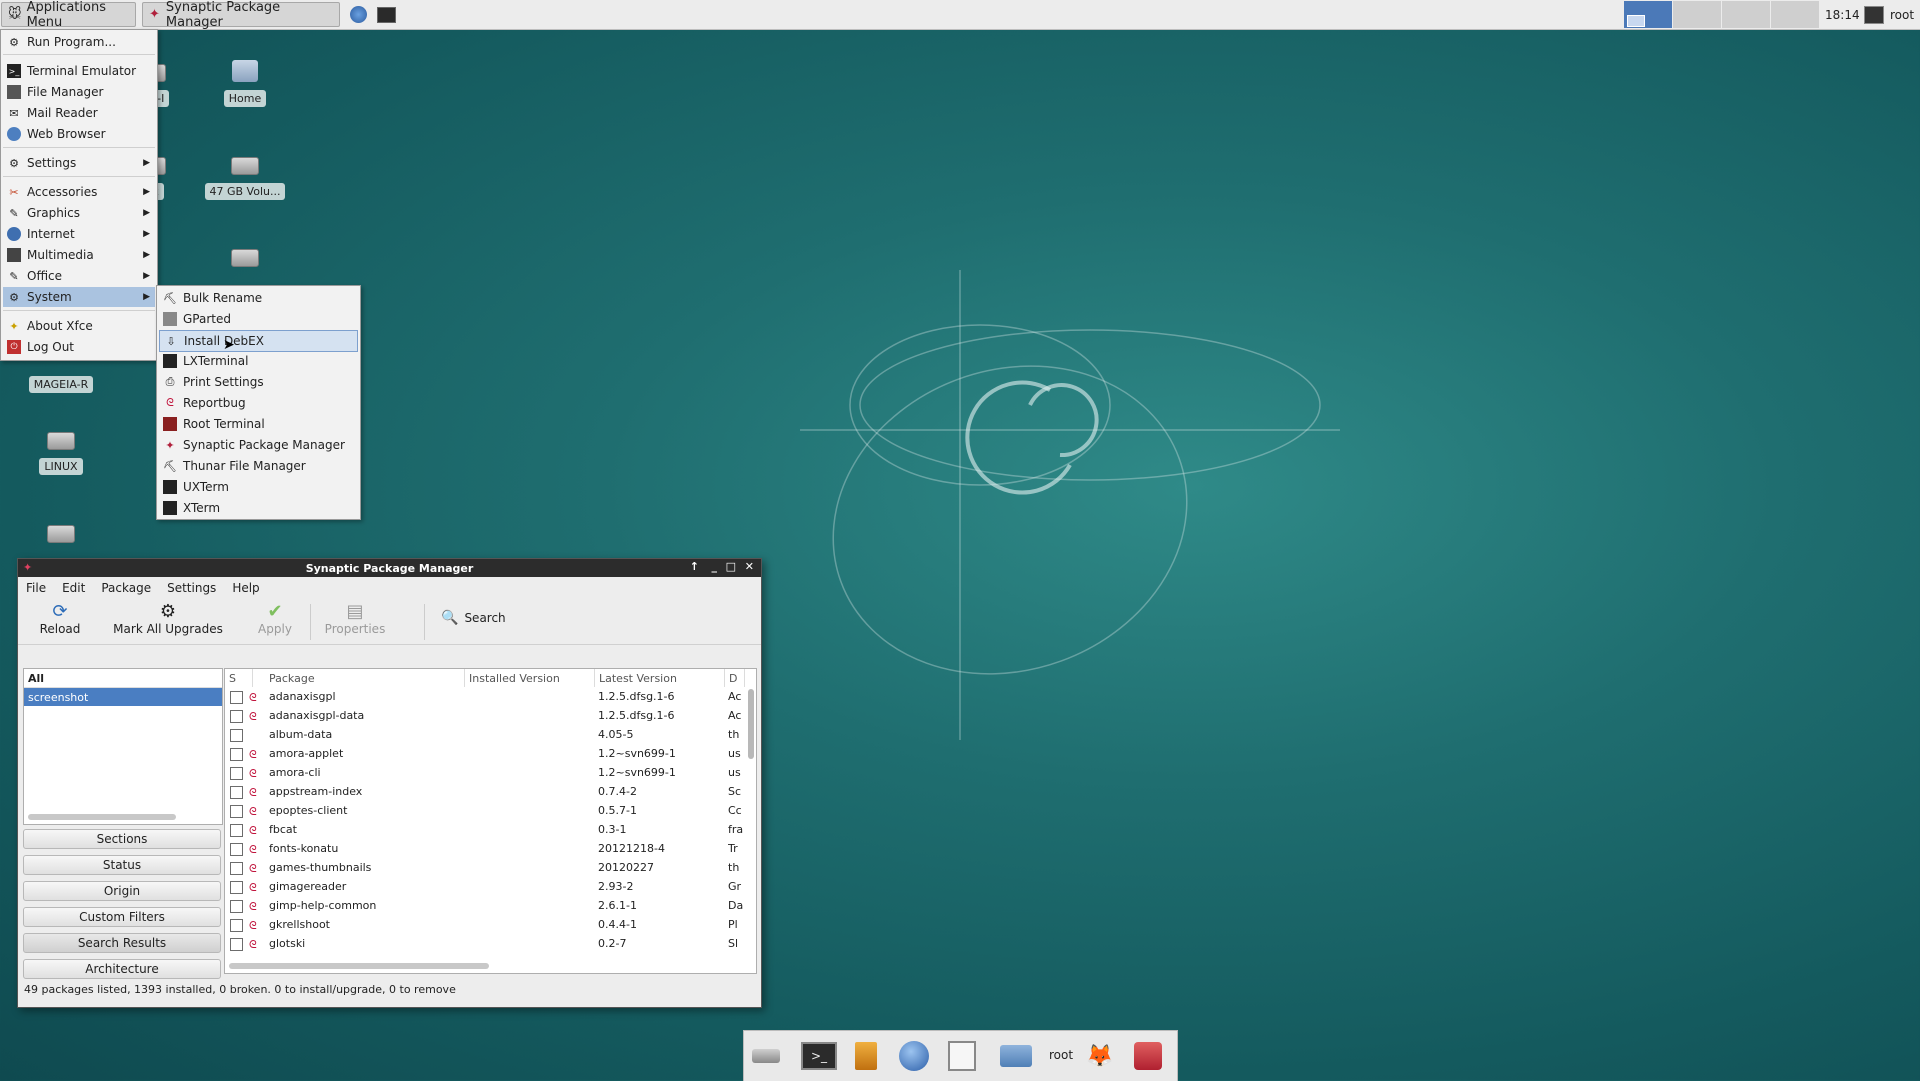 The image size is (1920, 1081). I want to click on menu-item-terminal-emulator: >_ Terminal Emulator, so click(79, 71).